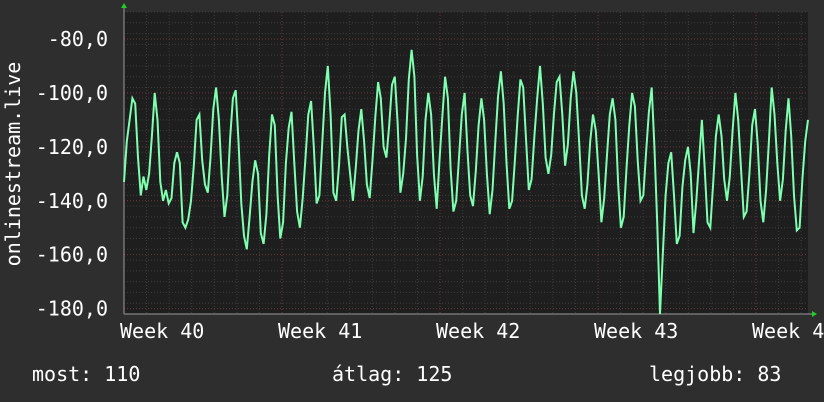 The height and width of the screenshot is (402, 824). I want to click on x-tick-labels: Week 40 Week 41 Week 42 Week 43 Week 4, so click(472, 331).